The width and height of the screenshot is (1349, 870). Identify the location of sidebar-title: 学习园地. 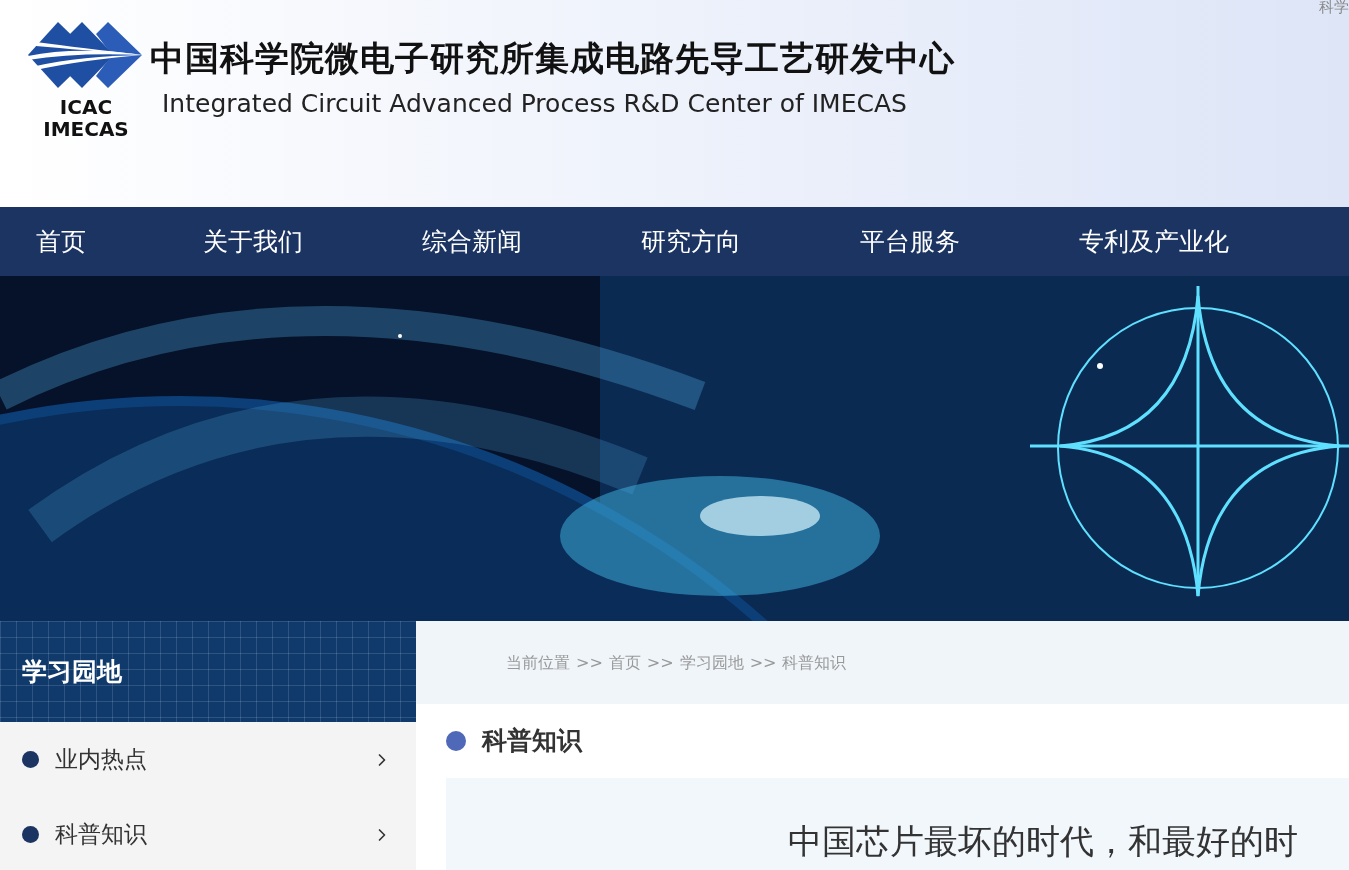
(72, 671).